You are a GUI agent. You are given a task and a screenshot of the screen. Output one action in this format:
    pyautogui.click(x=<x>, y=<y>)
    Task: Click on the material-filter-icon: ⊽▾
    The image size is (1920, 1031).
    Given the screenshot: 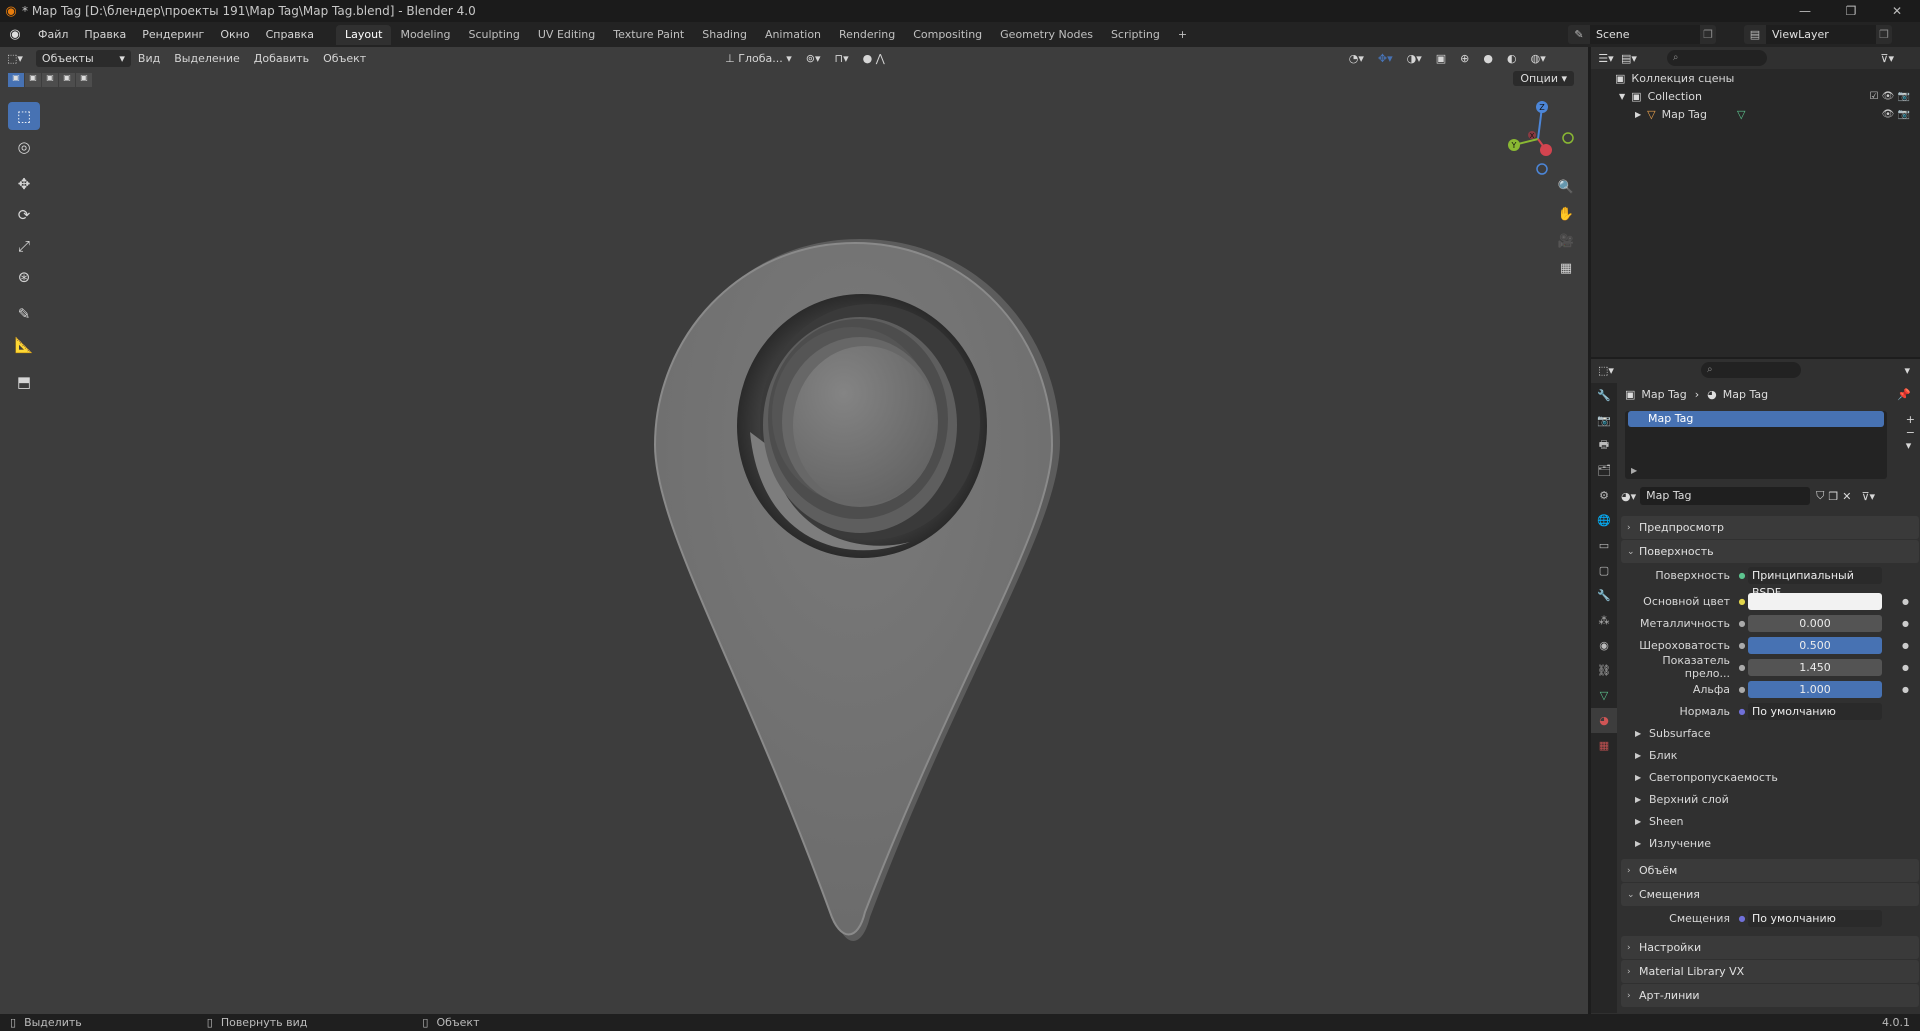 What is the action you would take?
    pyautogui.click(x=1868, y=496)
    